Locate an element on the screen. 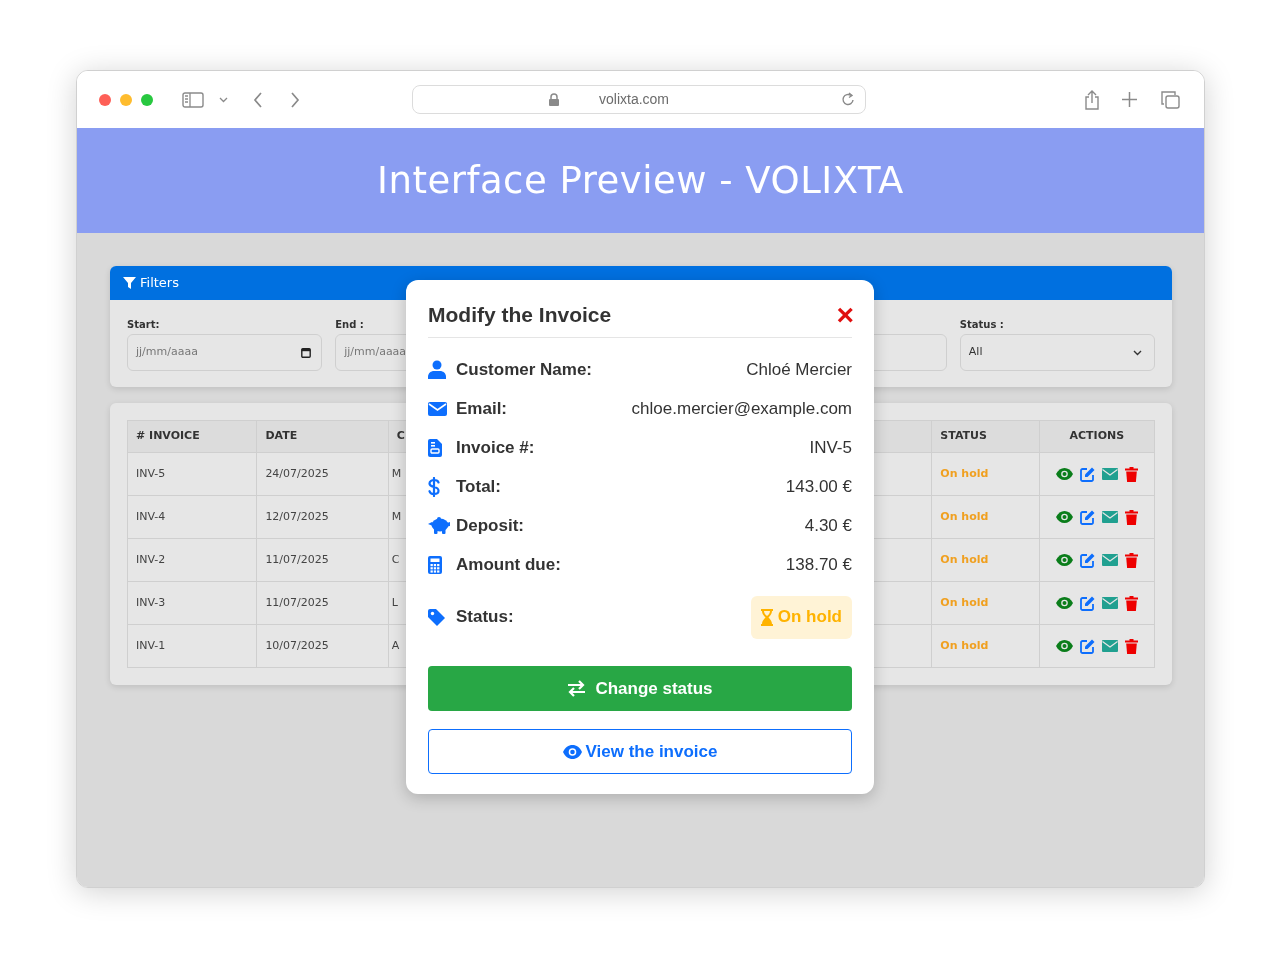  table-cell: 12/07/2025 is located at coordinates (322, 517).